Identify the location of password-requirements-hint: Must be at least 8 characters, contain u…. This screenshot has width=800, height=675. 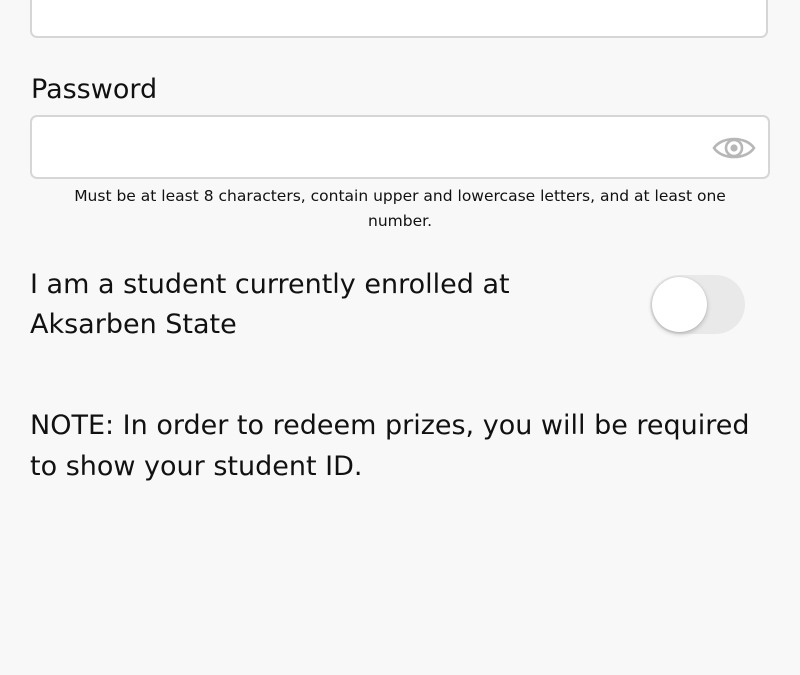
(400, 208).